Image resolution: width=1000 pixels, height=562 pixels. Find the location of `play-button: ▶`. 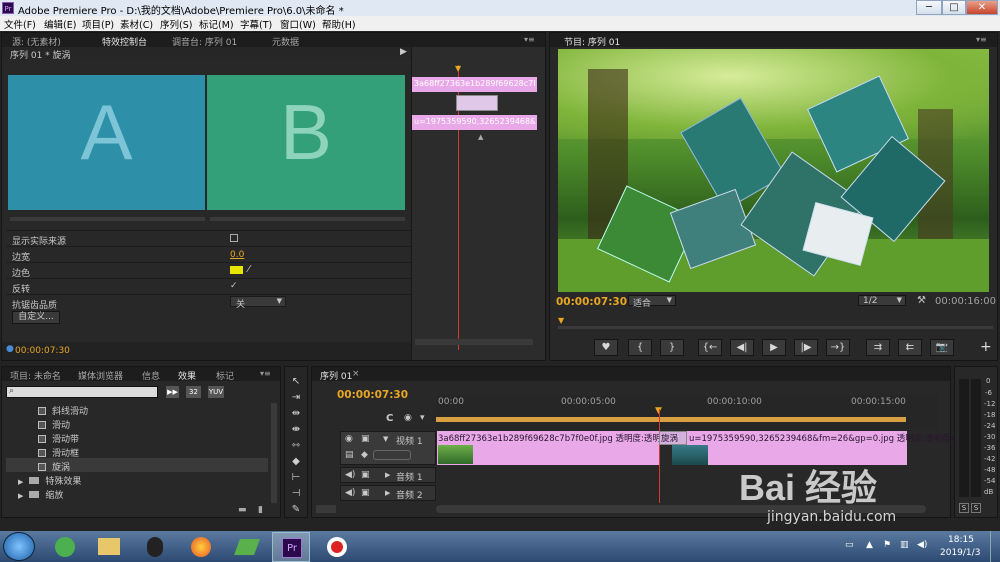

play-button: ▶ is located at coordinates (774, 347).